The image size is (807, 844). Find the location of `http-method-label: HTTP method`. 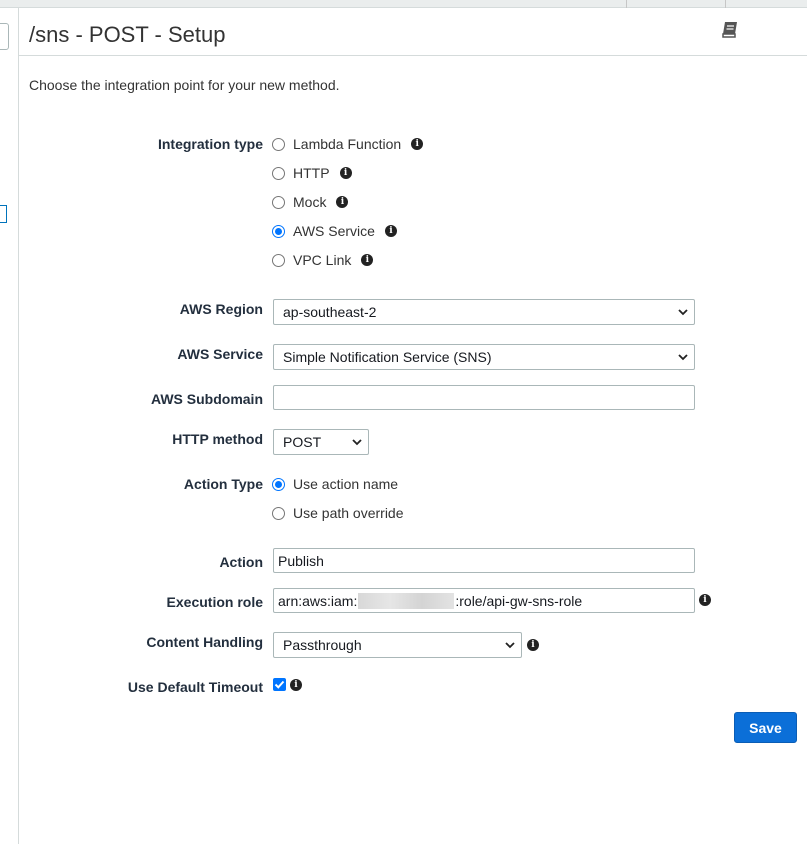

http-method-label: HTTP method is located at coordinates (217, 439).